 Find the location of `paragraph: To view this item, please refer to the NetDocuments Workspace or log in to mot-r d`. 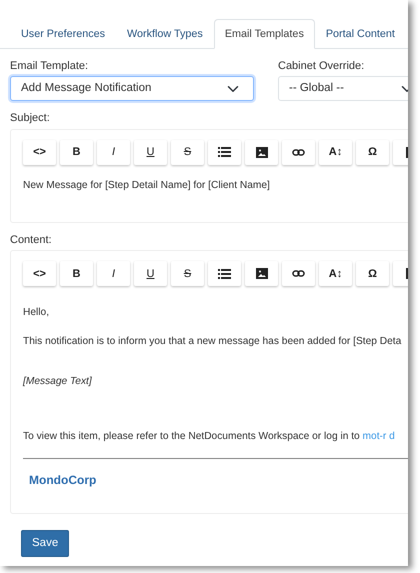

paragraph: To view this item, please refer to the NetDocuments Workspace or log in to mot-r d is located at coordinates (209, 437).